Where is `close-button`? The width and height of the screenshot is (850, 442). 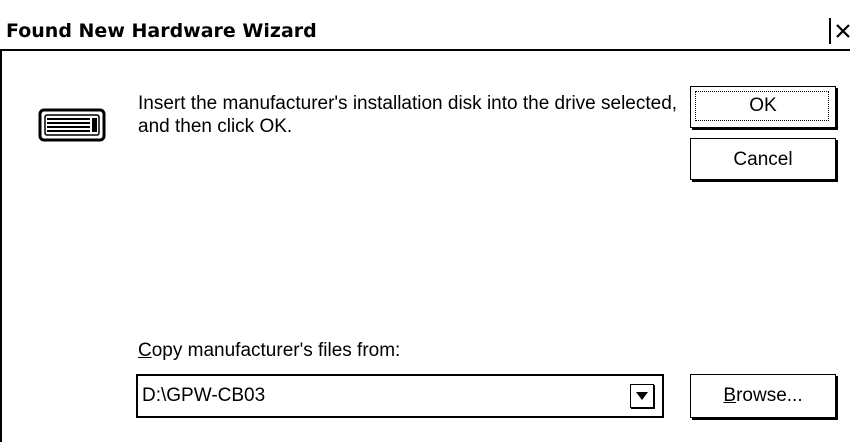 close-button is located at coordinates (839, 31).